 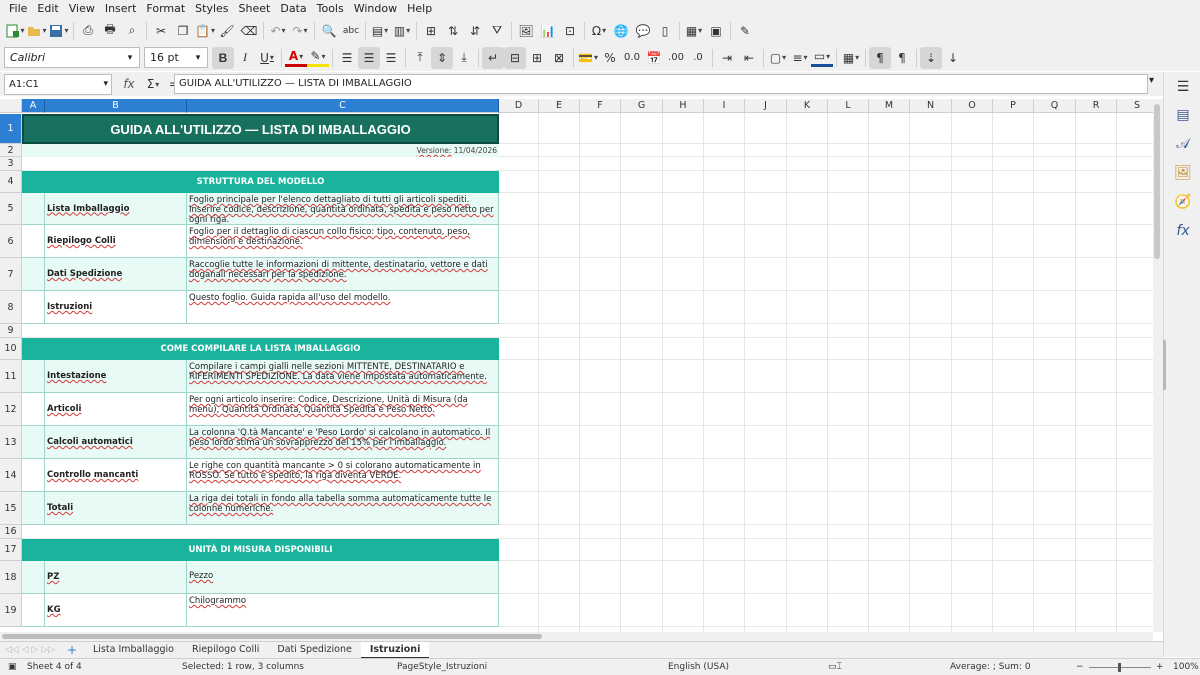 I want to click on pivot-table-icon: ⊡, so click(x=570, y=31).